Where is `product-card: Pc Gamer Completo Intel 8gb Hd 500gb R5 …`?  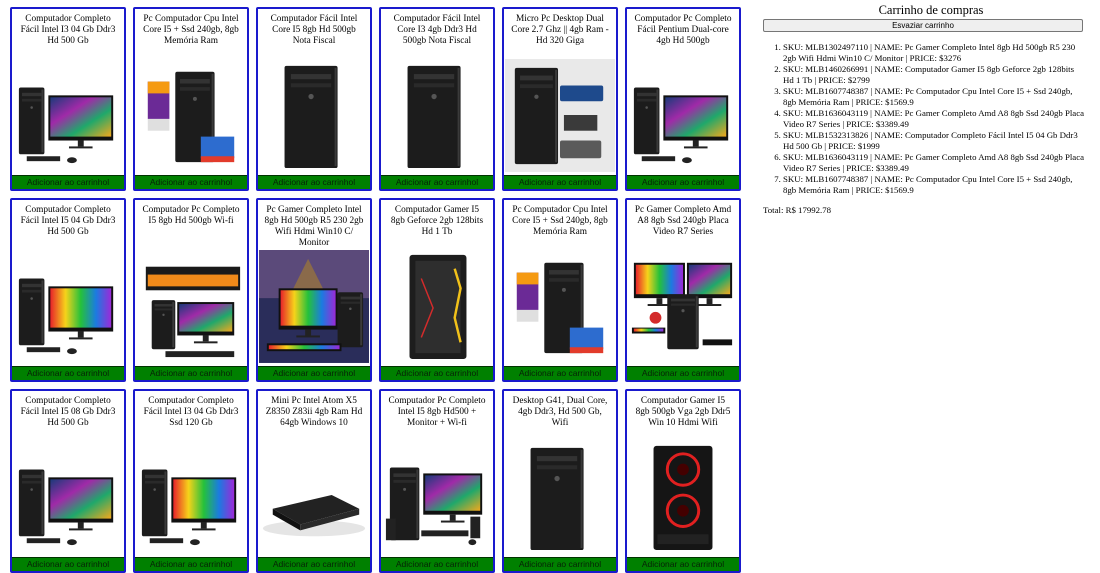 product-card: Pc Gamer Completo Intel 8gb Hd 500gb R5 … is located at coordinates (314, 290).